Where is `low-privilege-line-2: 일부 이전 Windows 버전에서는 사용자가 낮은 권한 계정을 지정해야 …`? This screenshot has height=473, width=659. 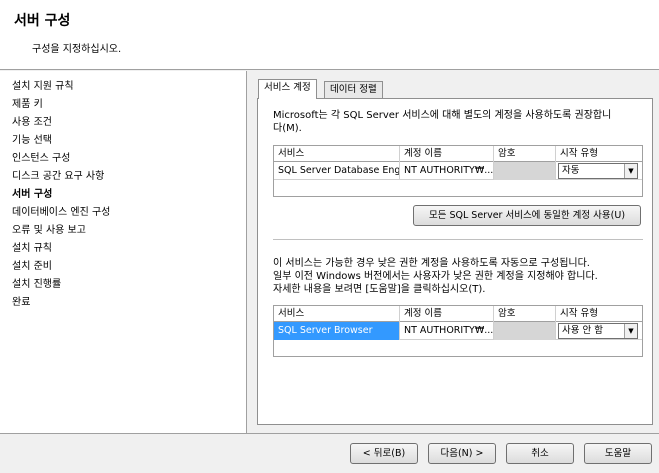 low-privilege-line-2: 일부 이전 Windows 버전에서는 사용자가 낮은 권한 계정을 지정해야 … is located at coordinates (435, 276).